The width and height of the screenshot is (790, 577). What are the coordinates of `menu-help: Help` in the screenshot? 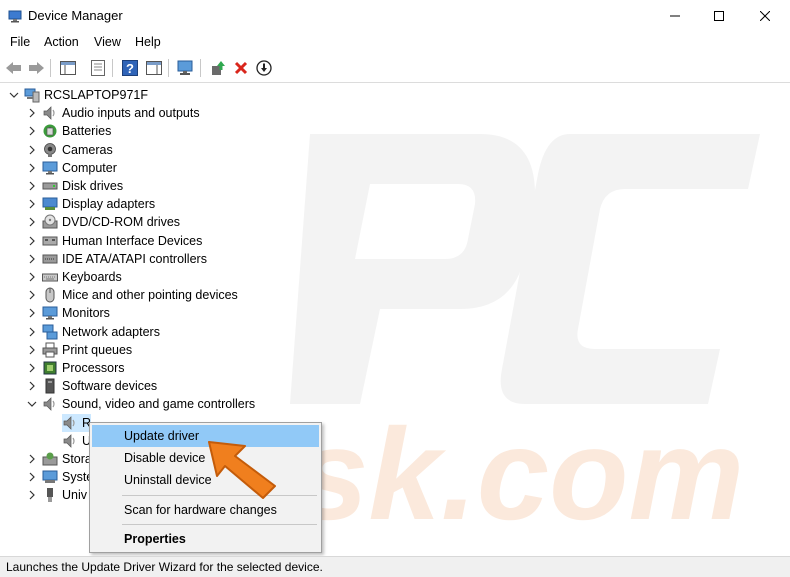 It's located at (148, 42).